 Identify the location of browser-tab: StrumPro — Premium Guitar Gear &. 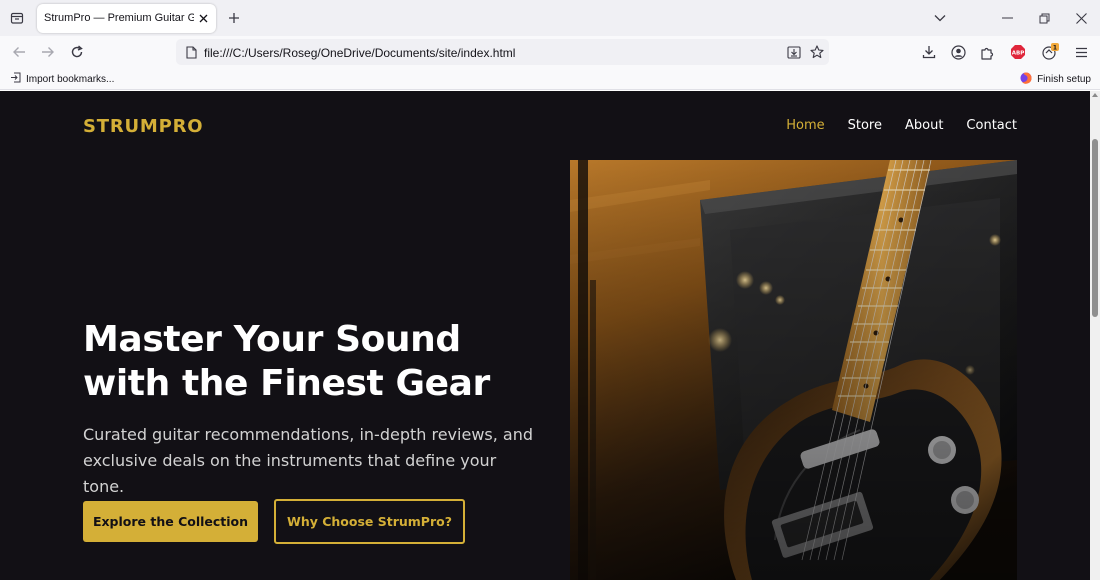
(126, 18).